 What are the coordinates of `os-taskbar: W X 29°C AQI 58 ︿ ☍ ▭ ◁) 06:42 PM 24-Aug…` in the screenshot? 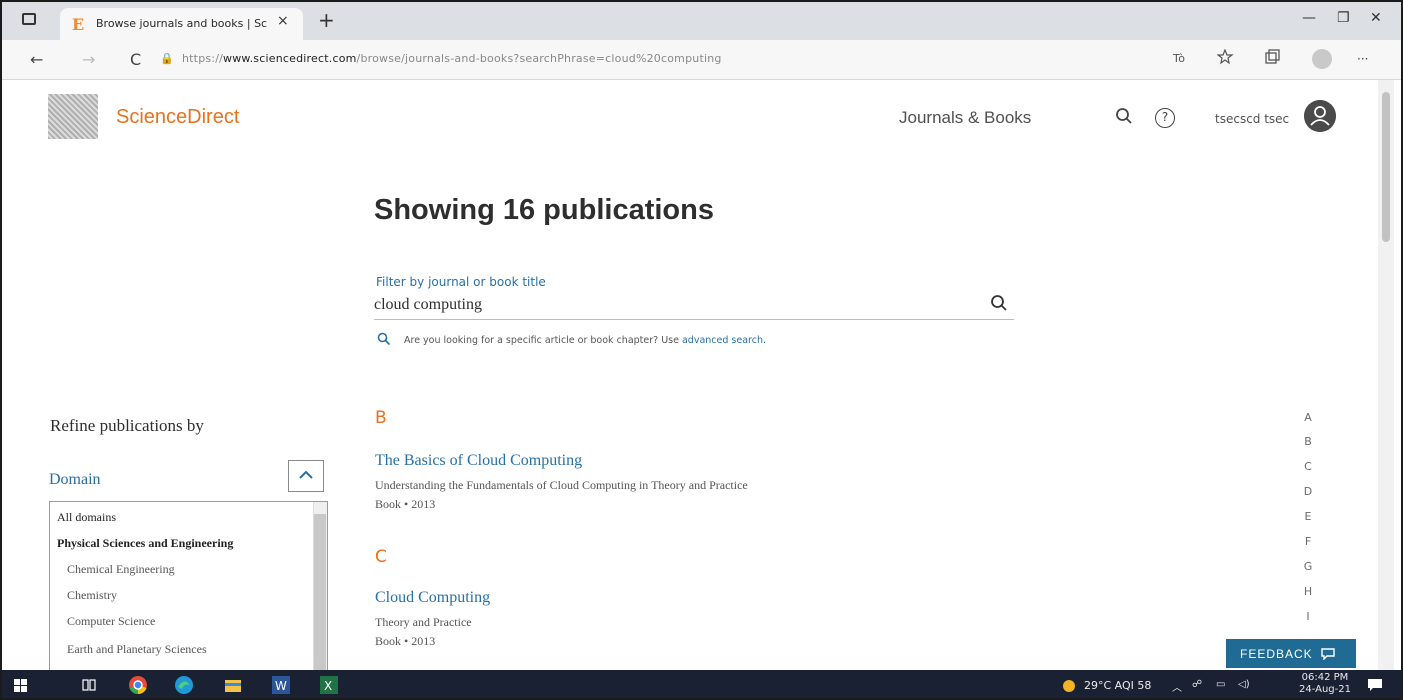 It's located at (701, 684).